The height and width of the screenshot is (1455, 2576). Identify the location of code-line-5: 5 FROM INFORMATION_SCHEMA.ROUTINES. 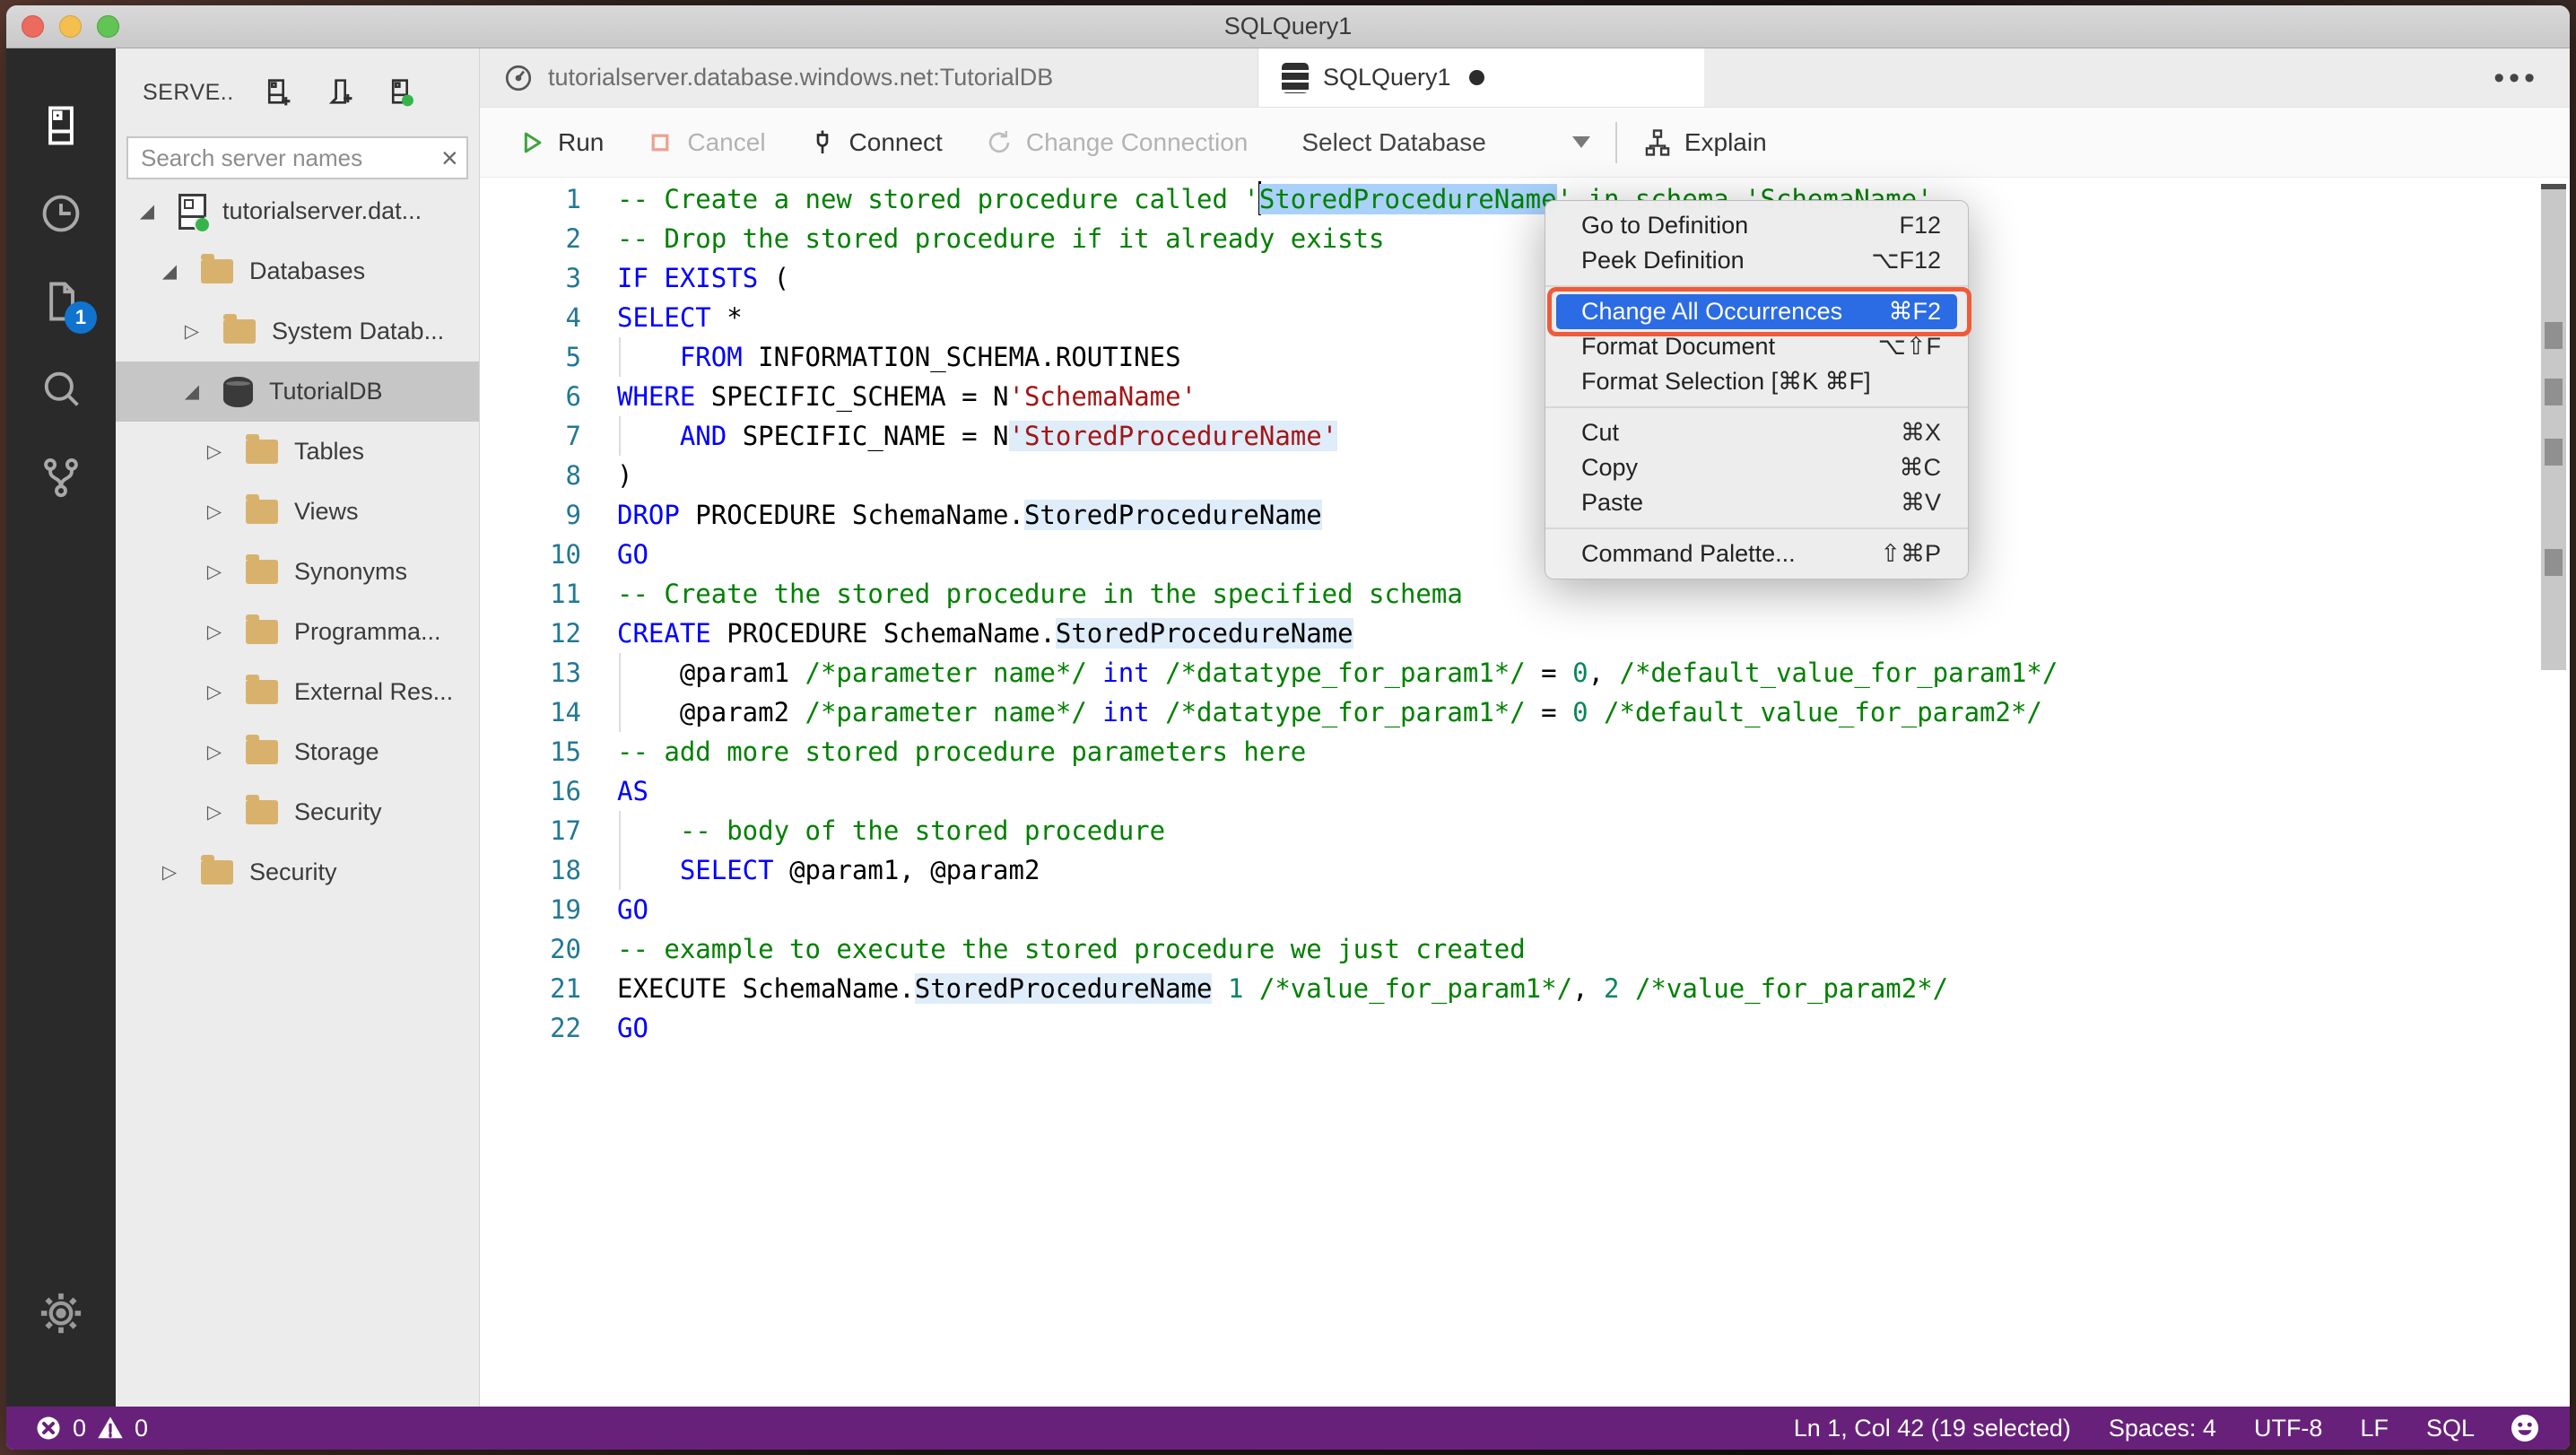
(1507, 357).